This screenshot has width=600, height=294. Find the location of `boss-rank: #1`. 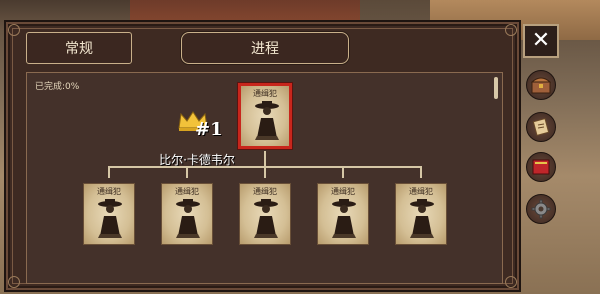

boss-rank: #1 is located at coordinates (209, 129).